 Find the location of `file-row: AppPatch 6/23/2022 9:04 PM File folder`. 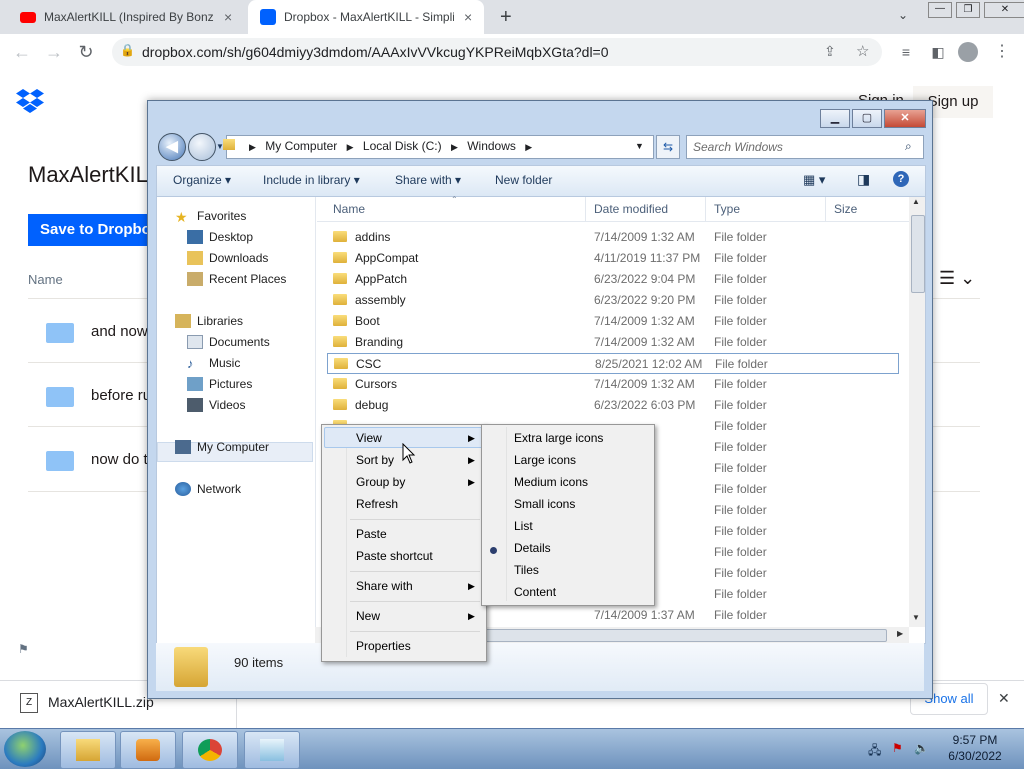

file-row: AppPatch 6/23/2022 9:04 PM File folder is located at coordinates (613, 279).